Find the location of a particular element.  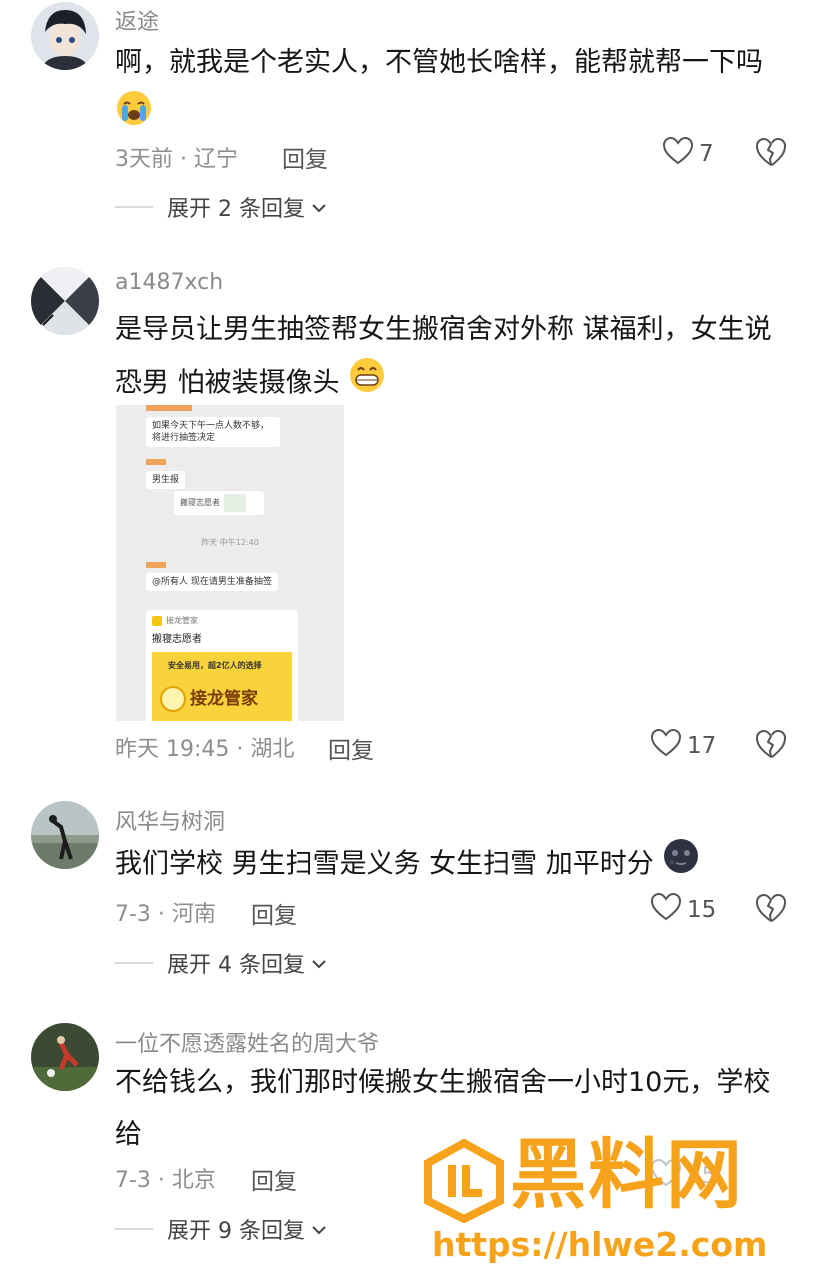

like-button: 15 is located at coordinates (683, 909).